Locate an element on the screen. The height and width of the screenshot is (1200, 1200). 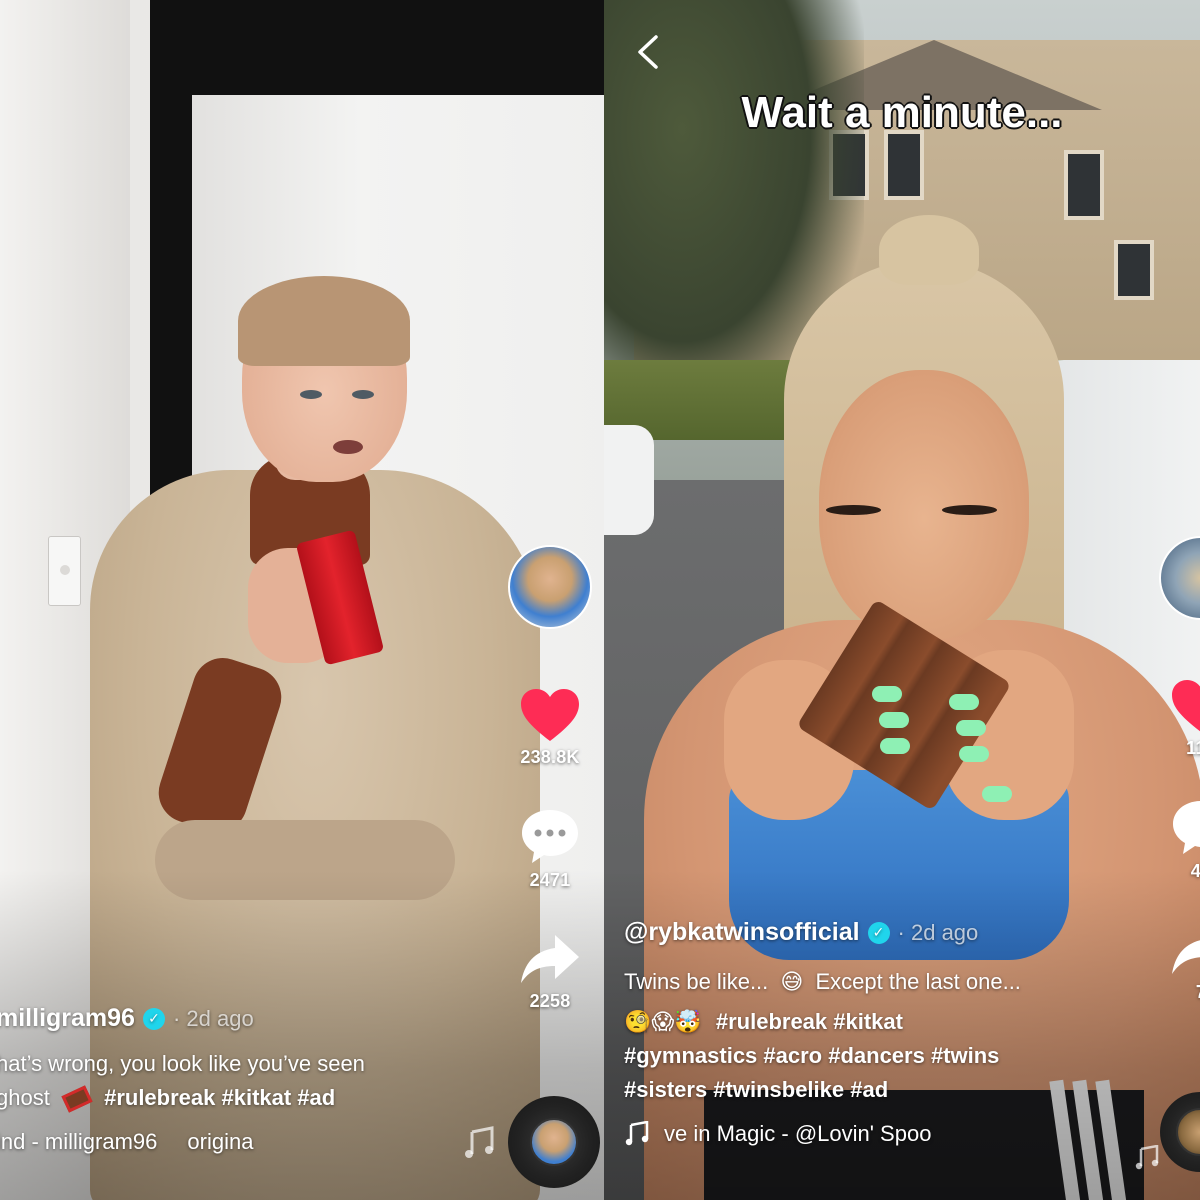
person-hair is located at coordinates (324, 321).